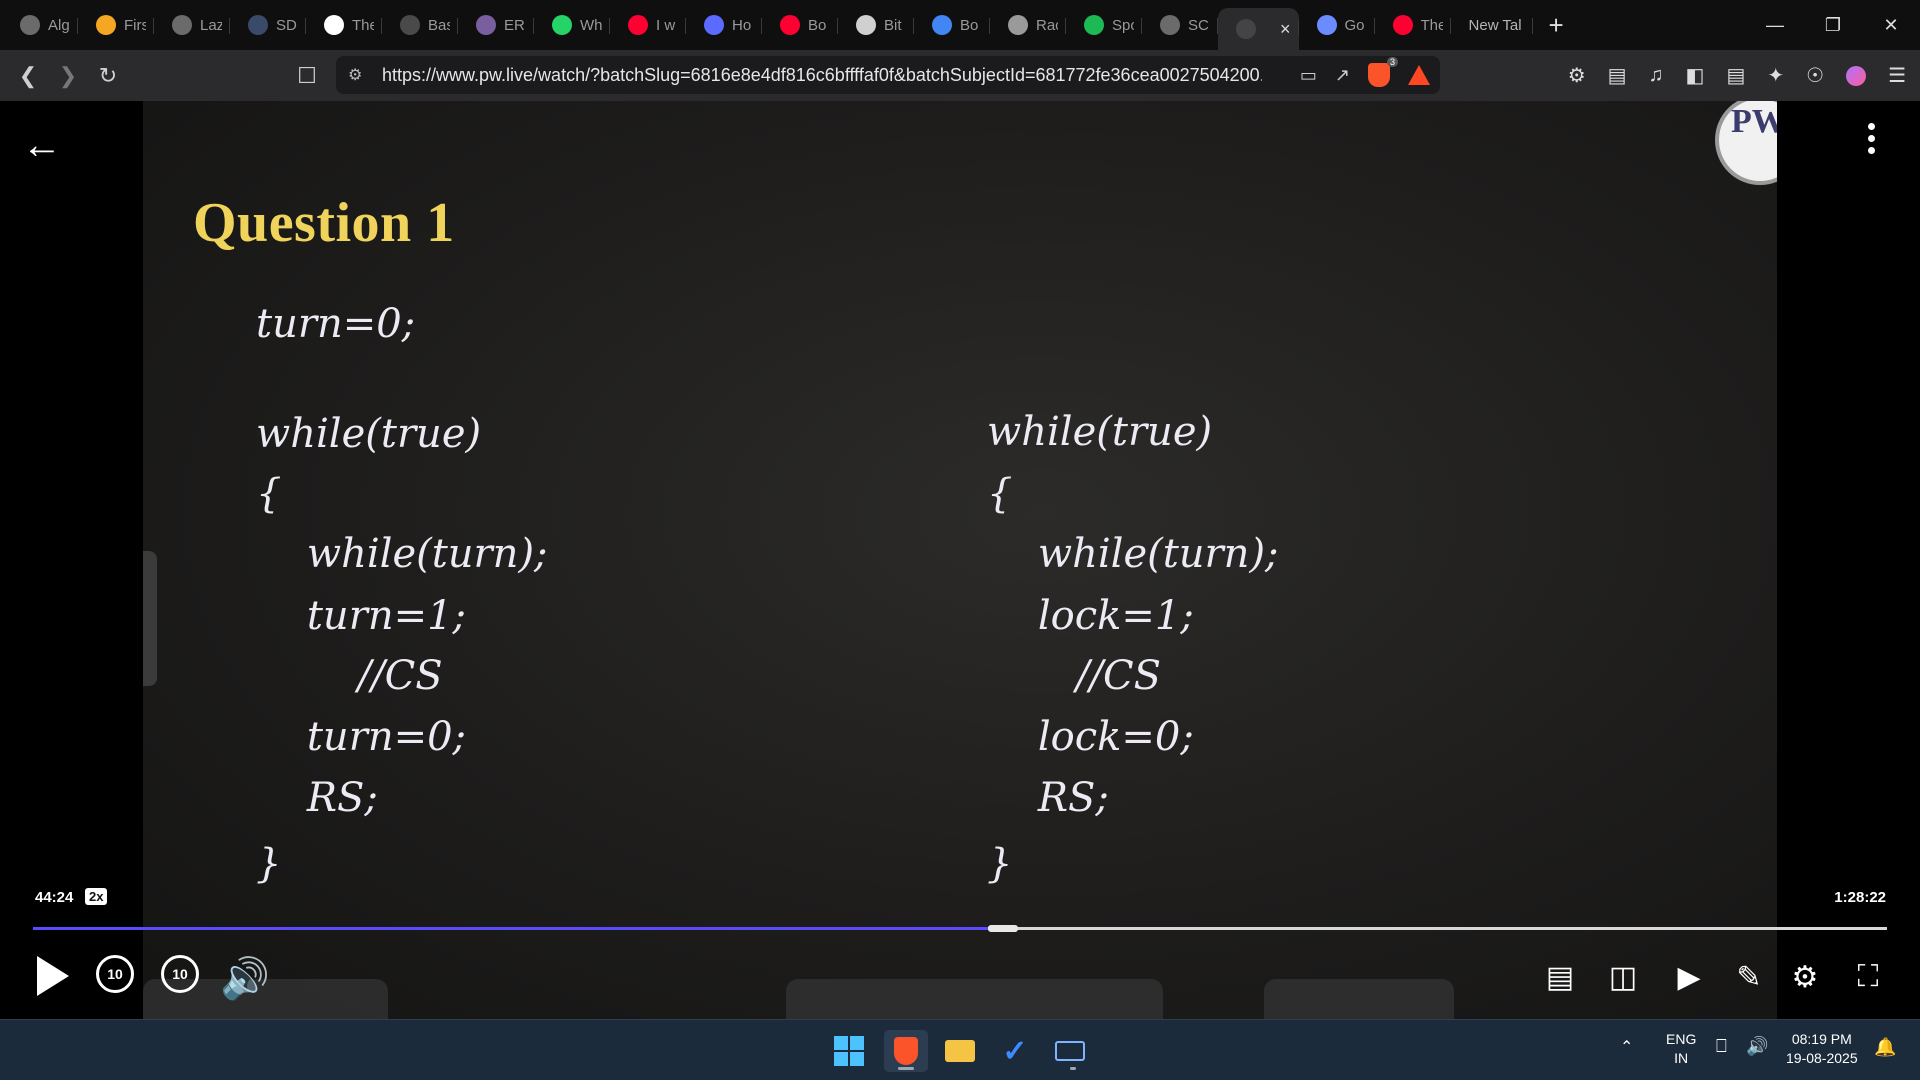  What do you see at coordinates (116, 25) in the screenshot?
I see `browser-tab: Firs` at bounding box center [116, 25].